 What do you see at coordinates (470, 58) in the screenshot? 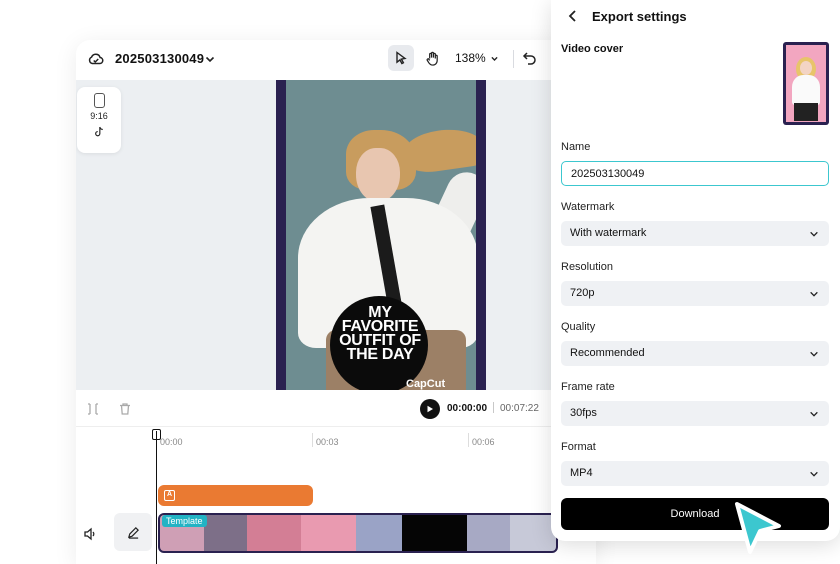
I see `zoom-level: 138%` at bounding box center [470, 58].